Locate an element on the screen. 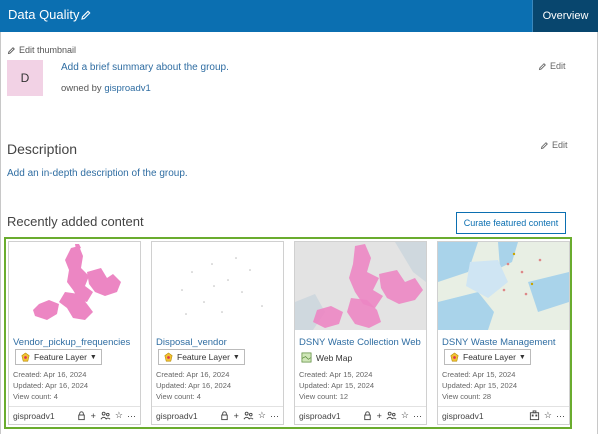 Image resolution: width=598 pixels, height=434 pixels. card-actions: ☆ ··· is located at coordinates (547, 415).